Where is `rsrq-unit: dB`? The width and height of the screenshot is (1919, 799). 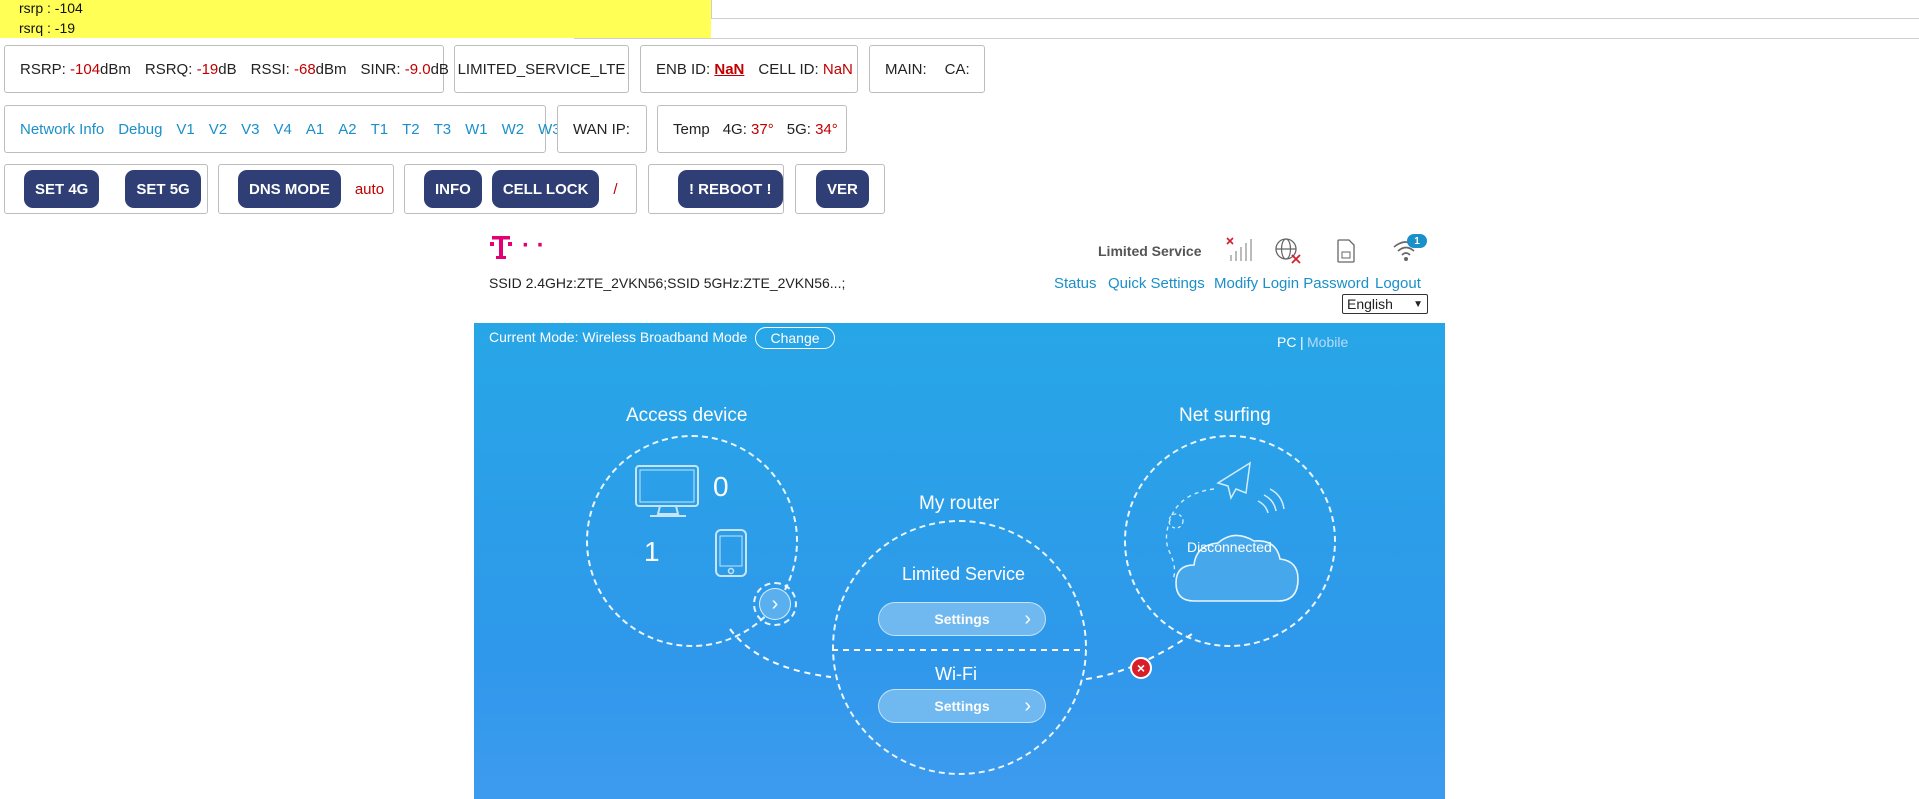
rsrq-unit: dB is located at coordinates (227, 69).